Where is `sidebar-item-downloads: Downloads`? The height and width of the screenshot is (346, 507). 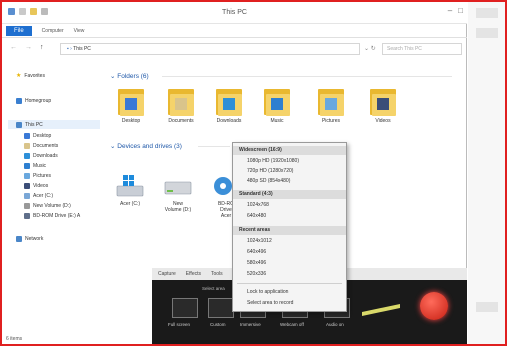
sidebar-item-downloads: Downloads is located at coordinates (41, 156).